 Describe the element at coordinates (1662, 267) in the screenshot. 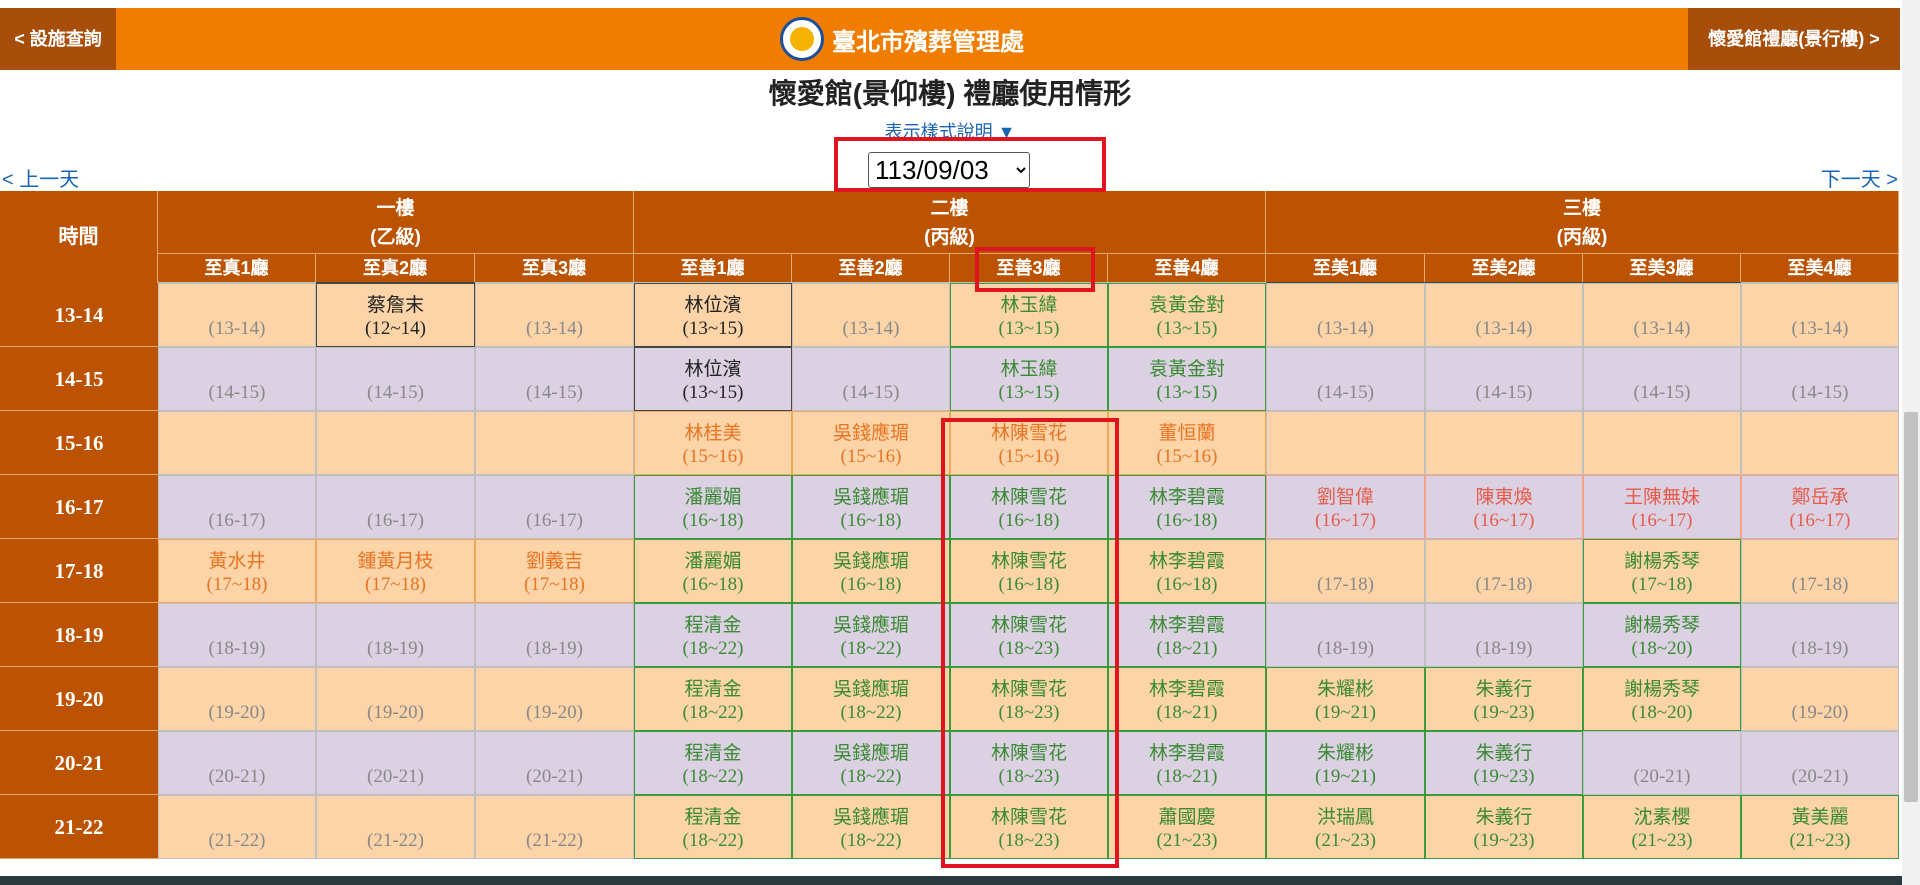

I see `hall-header: 至美3廳` at that location.